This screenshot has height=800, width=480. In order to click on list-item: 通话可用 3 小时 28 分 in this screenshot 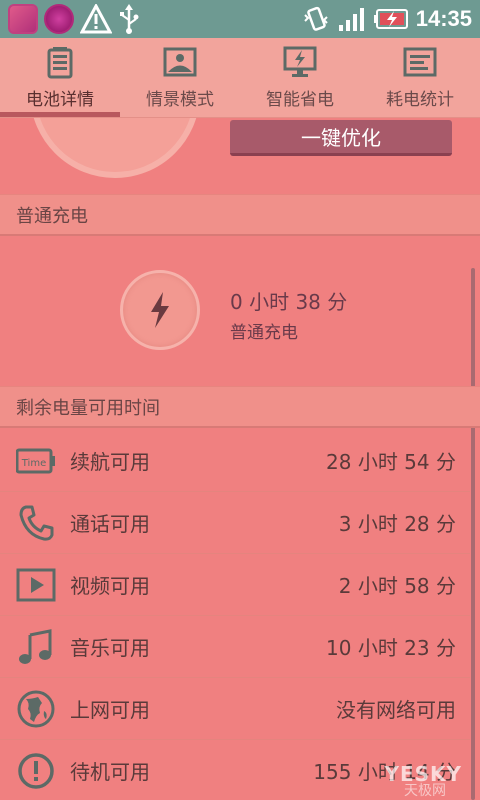, I will do `click(235, 523)`.